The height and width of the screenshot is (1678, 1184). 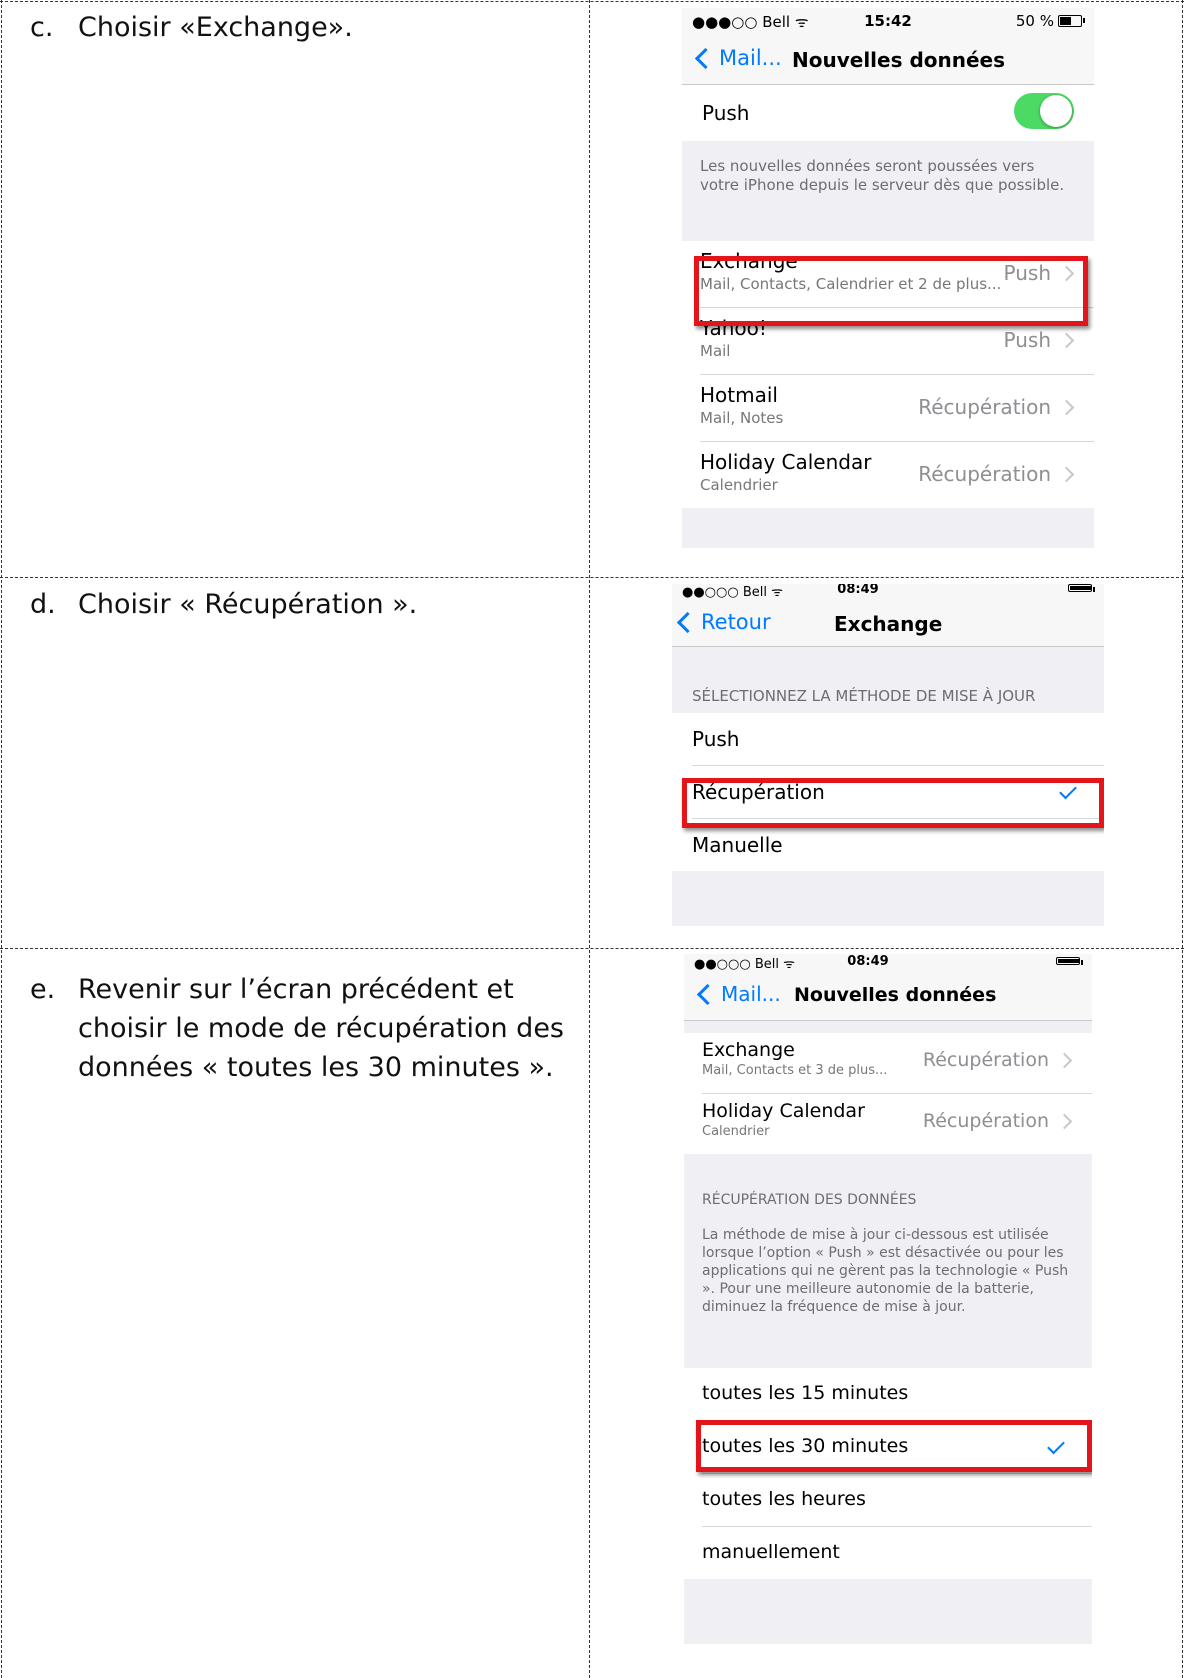 I want to click on toggle-knob, so click(x=1056, y=111).